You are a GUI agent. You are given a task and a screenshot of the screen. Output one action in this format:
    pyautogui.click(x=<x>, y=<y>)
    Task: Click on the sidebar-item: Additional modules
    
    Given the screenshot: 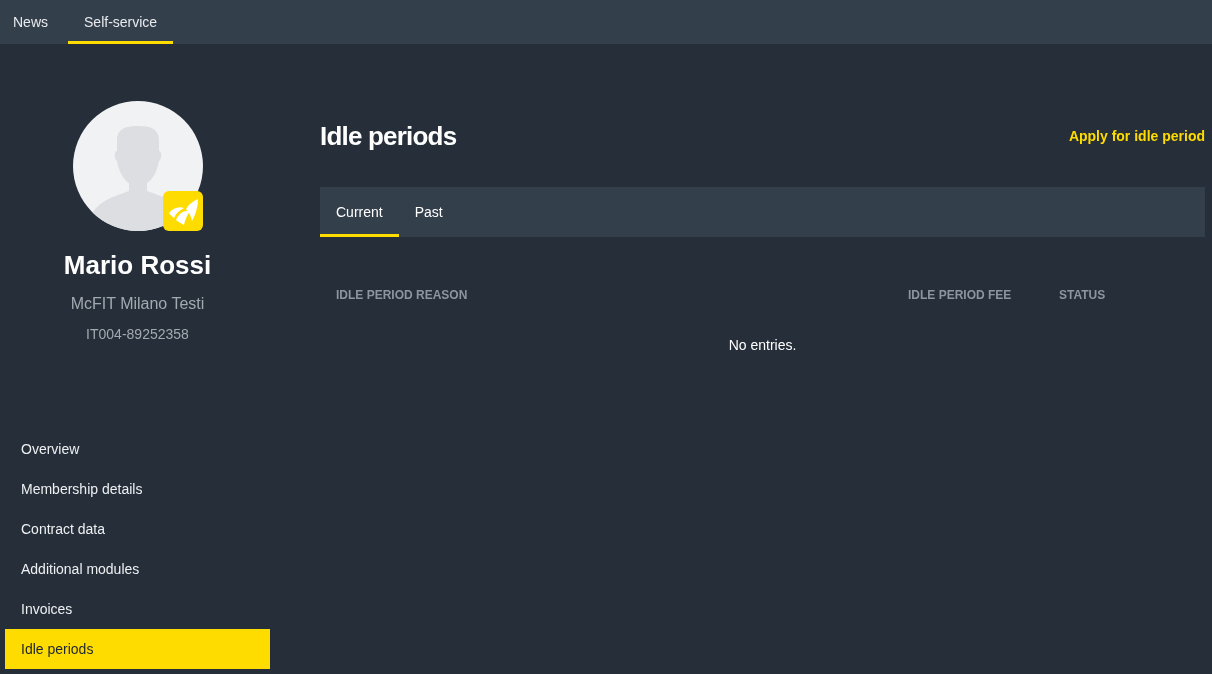 What is the action you would take?
    pyautogui.click(x=137, y=569)
    